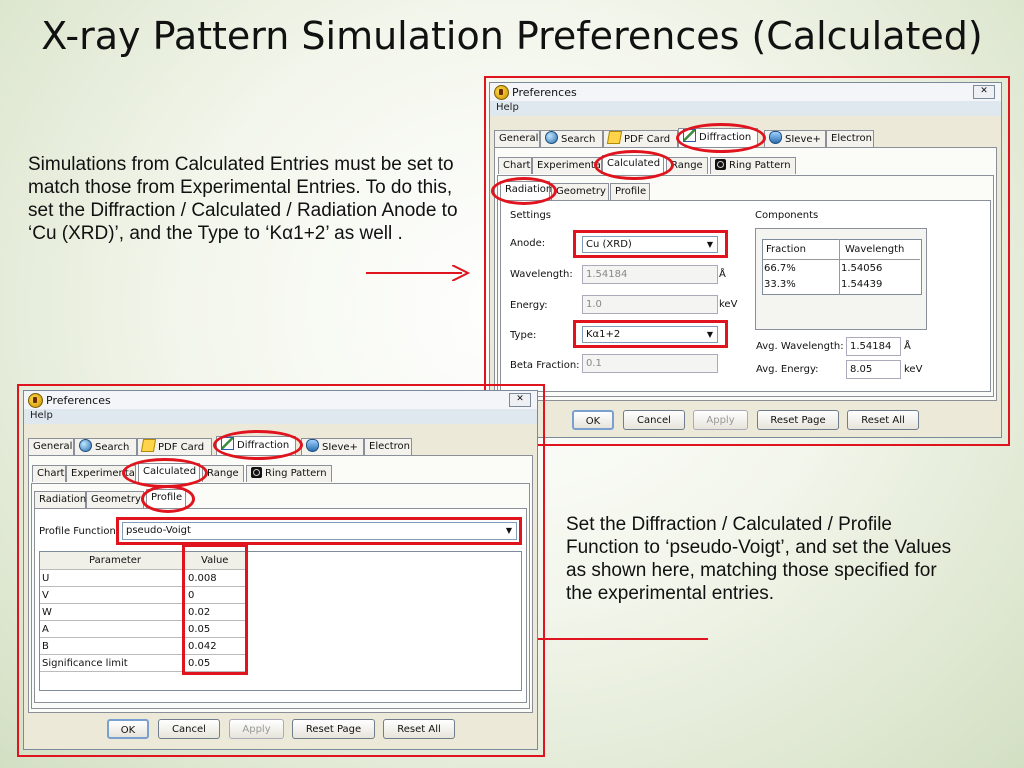  I want to click on table-row: W, so click(47, 612).